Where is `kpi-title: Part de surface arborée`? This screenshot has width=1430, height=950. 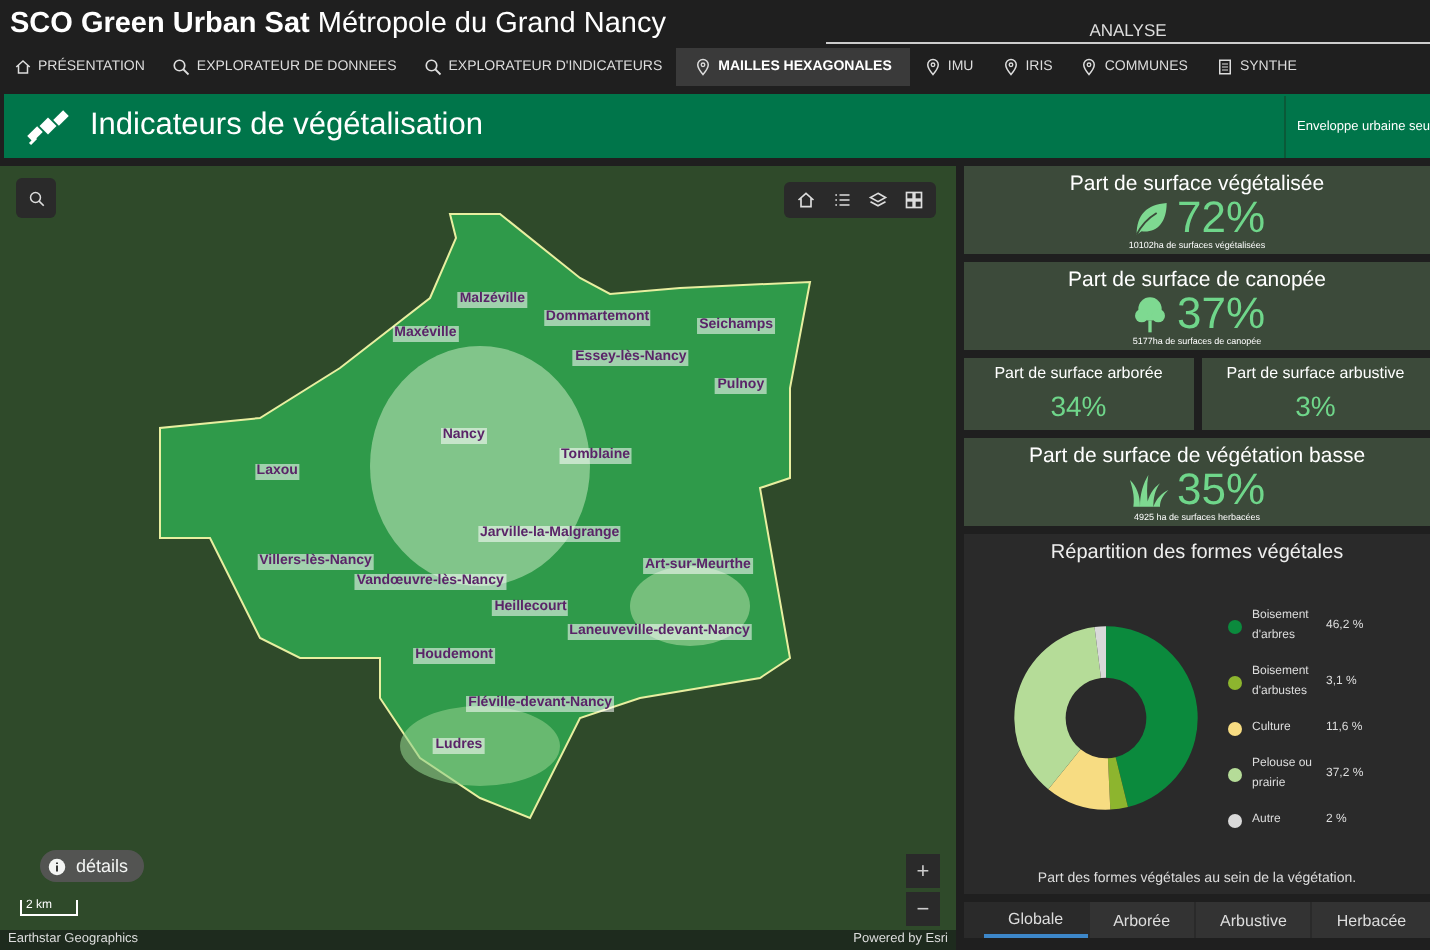 kpi-title: Part de surface arborée is located at coordinates (1078, 372).